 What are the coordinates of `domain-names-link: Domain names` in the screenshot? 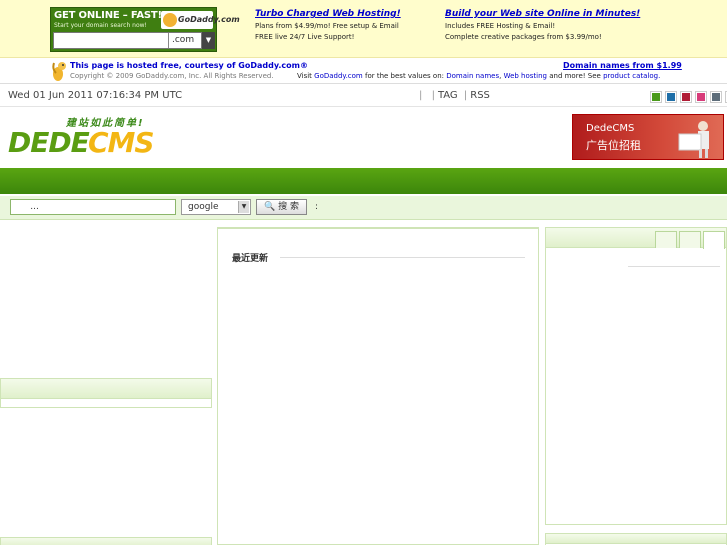 It's located at (472, 76).